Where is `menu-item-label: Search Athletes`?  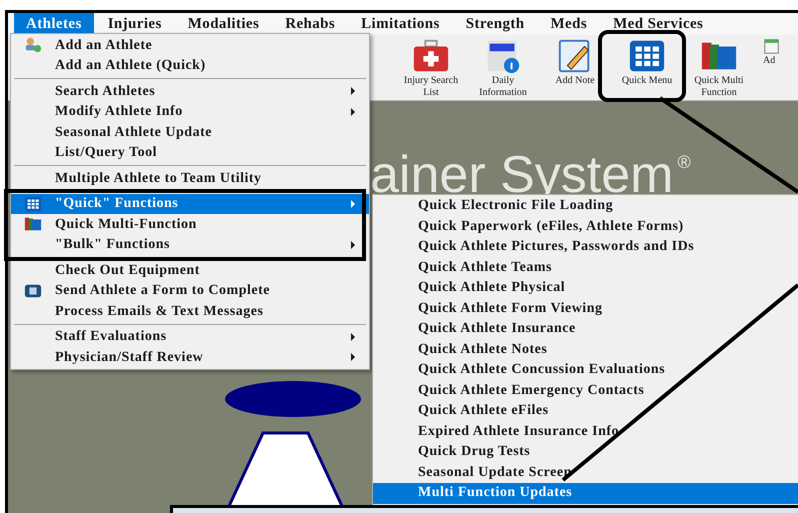
menu-item-label: Search Athletes is located at coordinates (105, 91).